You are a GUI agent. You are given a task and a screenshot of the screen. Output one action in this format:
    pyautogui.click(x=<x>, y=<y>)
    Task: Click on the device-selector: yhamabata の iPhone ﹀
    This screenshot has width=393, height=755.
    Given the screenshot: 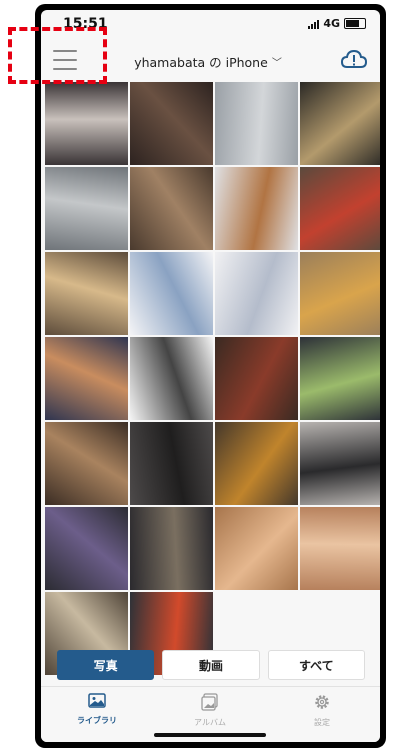 What is the action you would take?
    pyautogui.click(x=208, y=61)
    